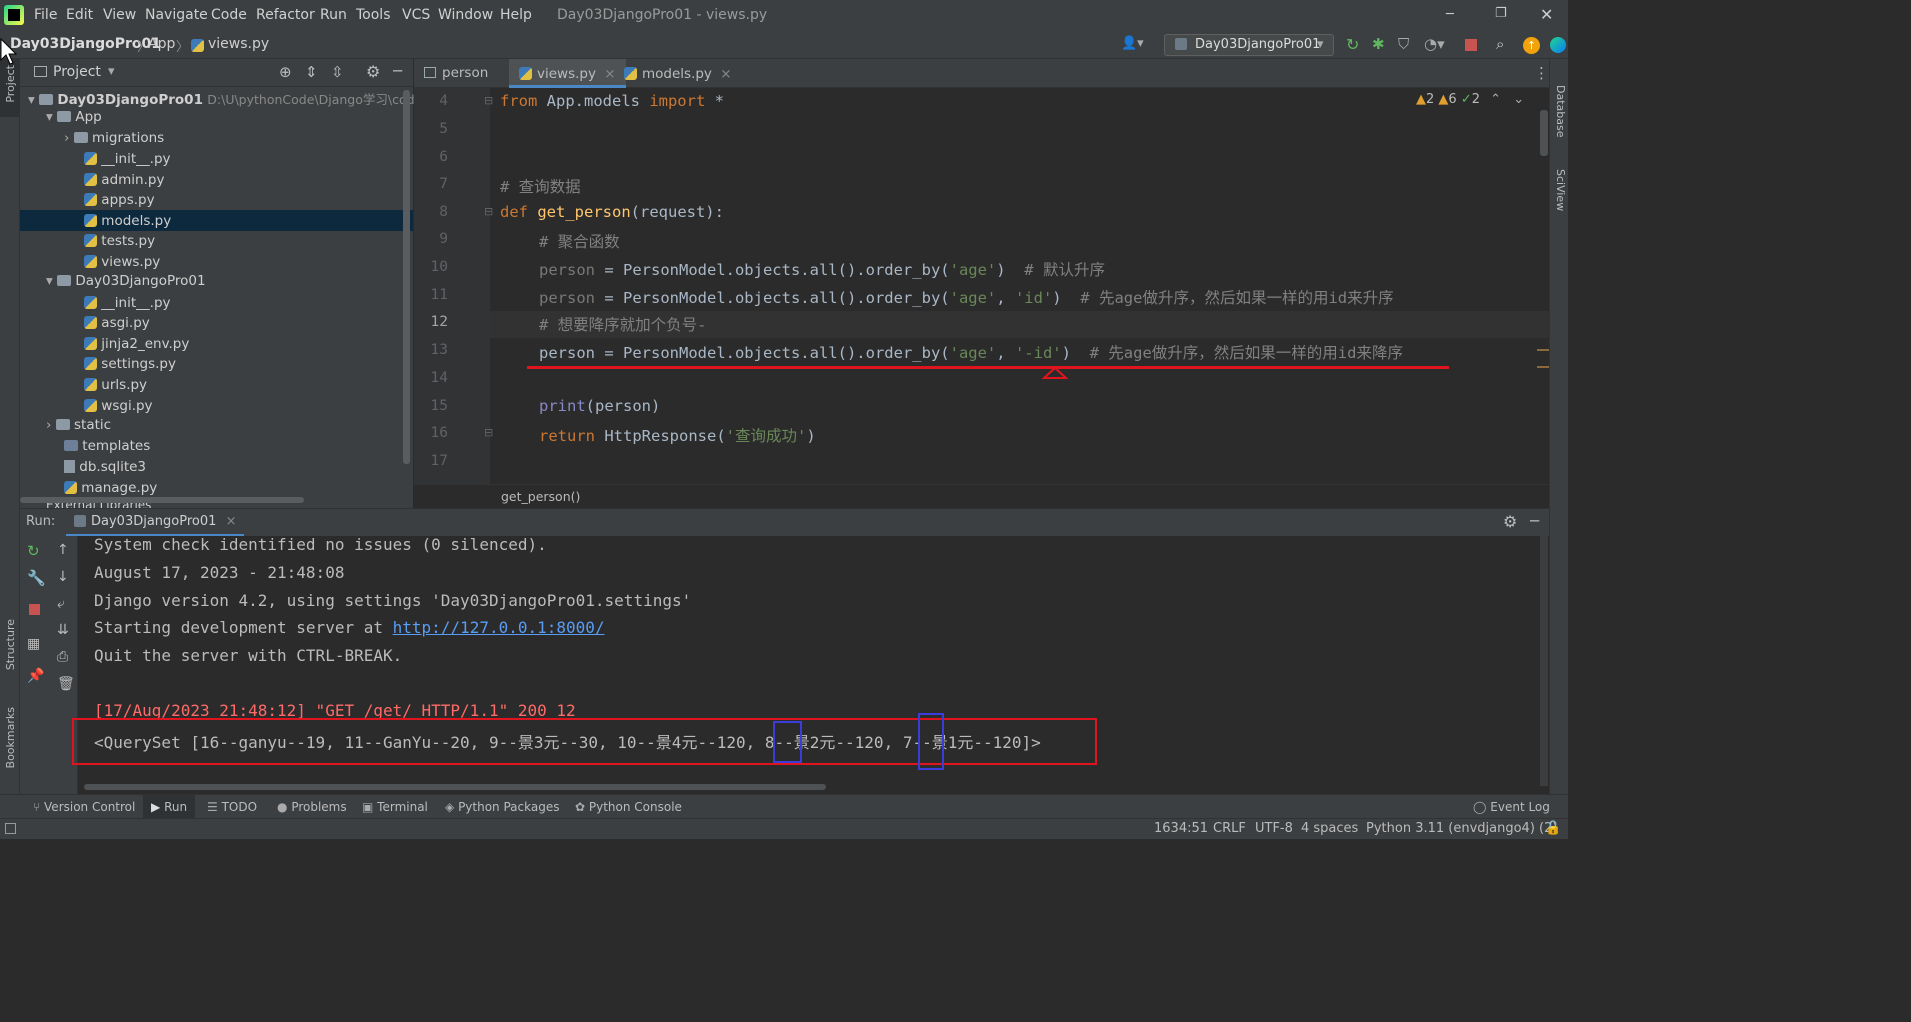 This screenshot has height=1022, width=1911. I want to click on horizontal-scrollbar, so click(162, 500).